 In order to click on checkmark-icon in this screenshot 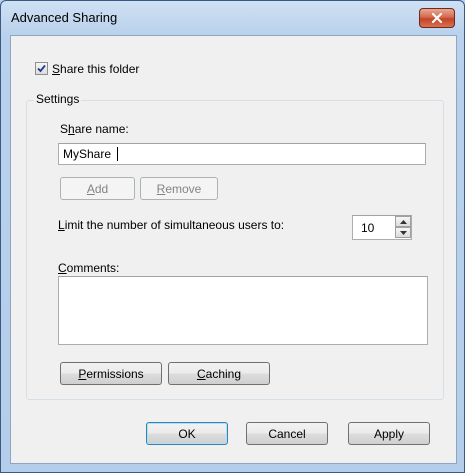, I will do `click(41, 68)`.